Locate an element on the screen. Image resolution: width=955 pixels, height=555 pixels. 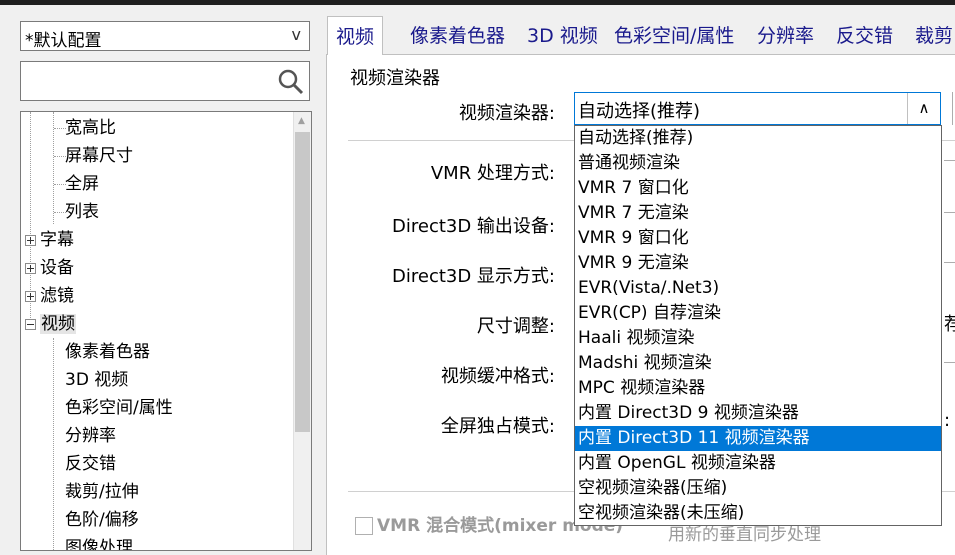
tree-item-label: 反交错 is located at coordinates (90, 464).